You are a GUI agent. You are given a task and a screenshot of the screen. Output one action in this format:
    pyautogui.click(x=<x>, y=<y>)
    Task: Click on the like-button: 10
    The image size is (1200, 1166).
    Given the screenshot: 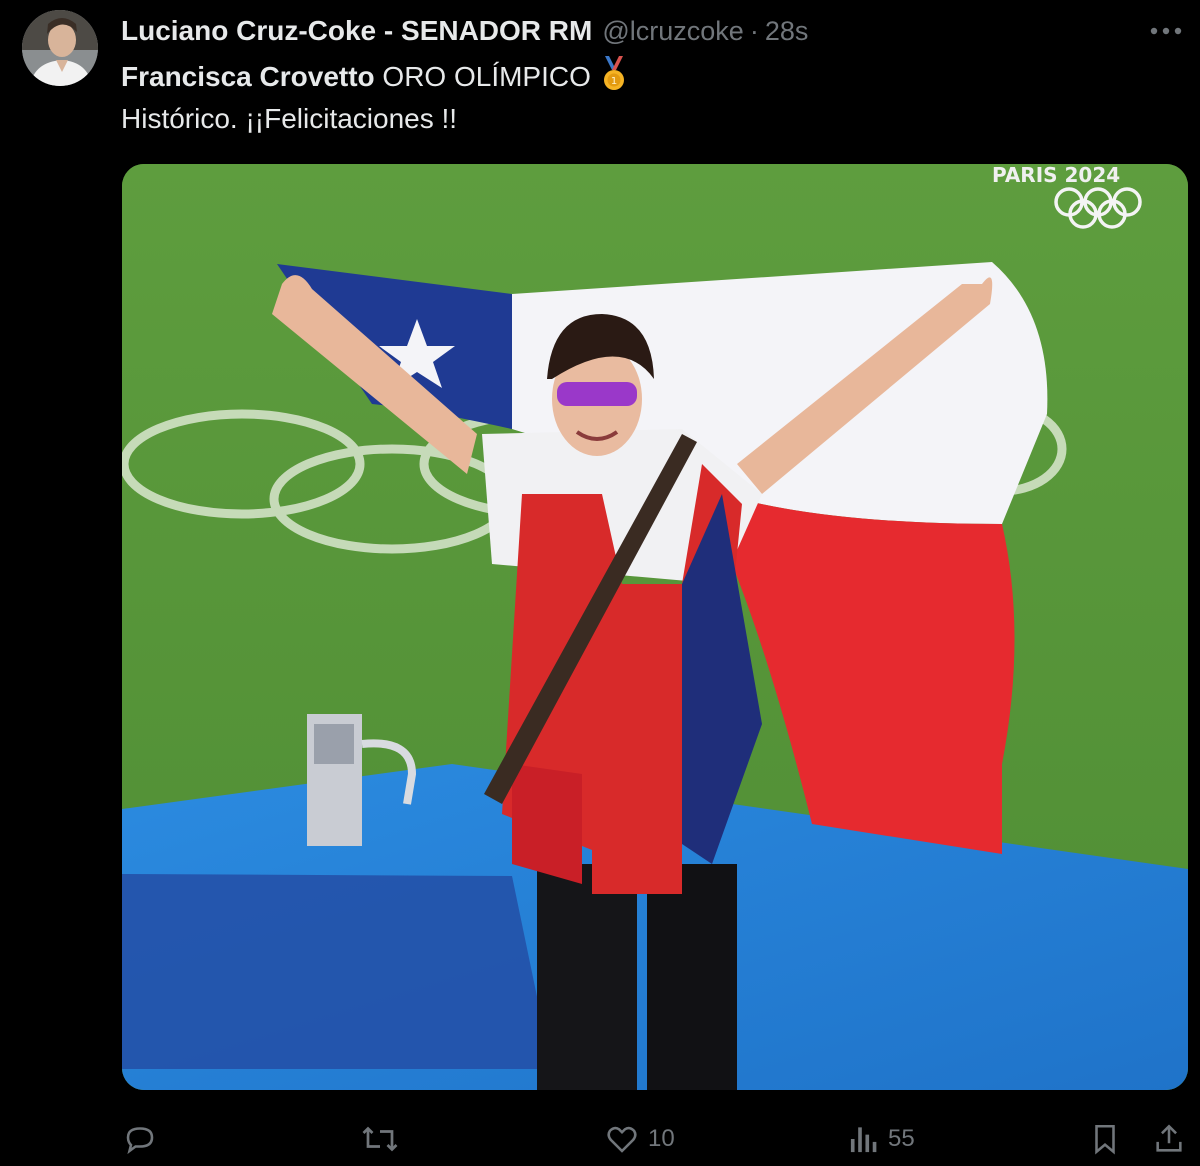 What is the action you would take?
    pyautogui.click(x=639, y=1139)
    